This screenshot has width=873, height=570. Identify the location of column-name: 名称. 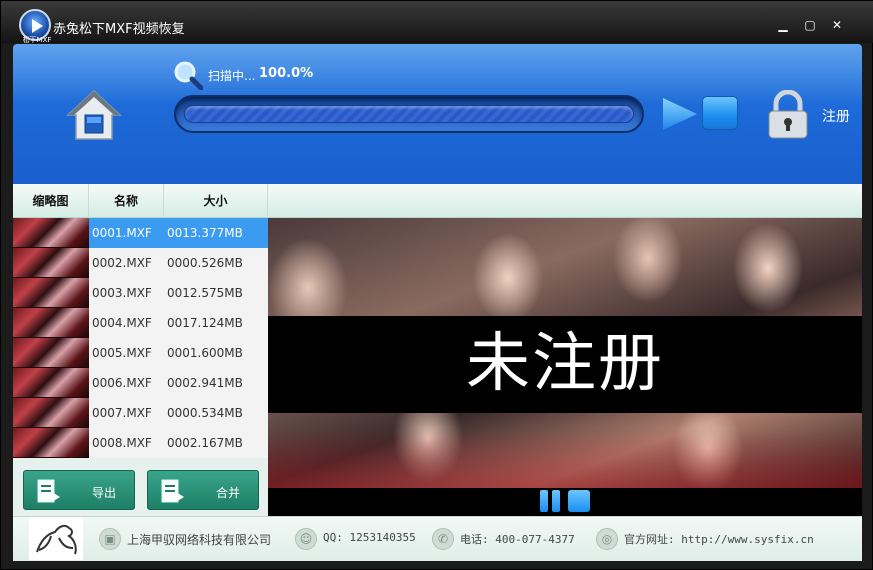
(126, 201).